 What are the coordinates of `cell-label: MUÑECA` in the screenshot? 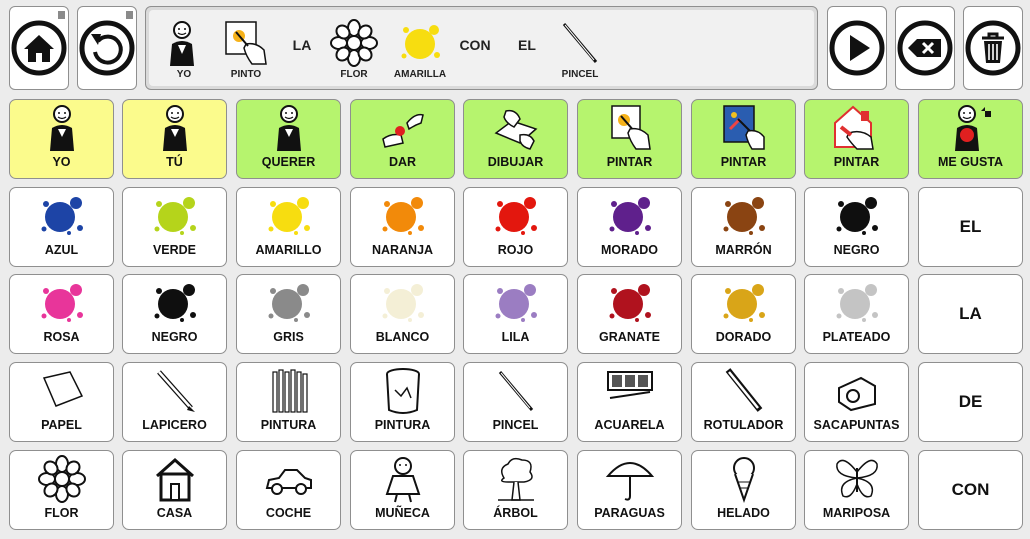 It's located at (402, 513).